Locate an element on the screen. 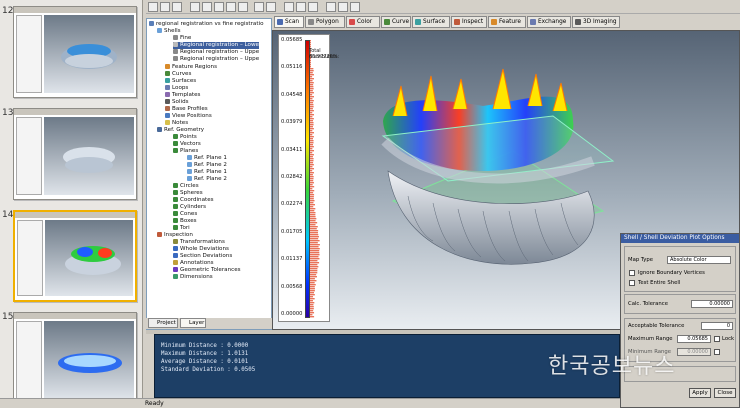 This screenshot has height=408, width=740. mesh-icon is located at coordinates (219, 7).